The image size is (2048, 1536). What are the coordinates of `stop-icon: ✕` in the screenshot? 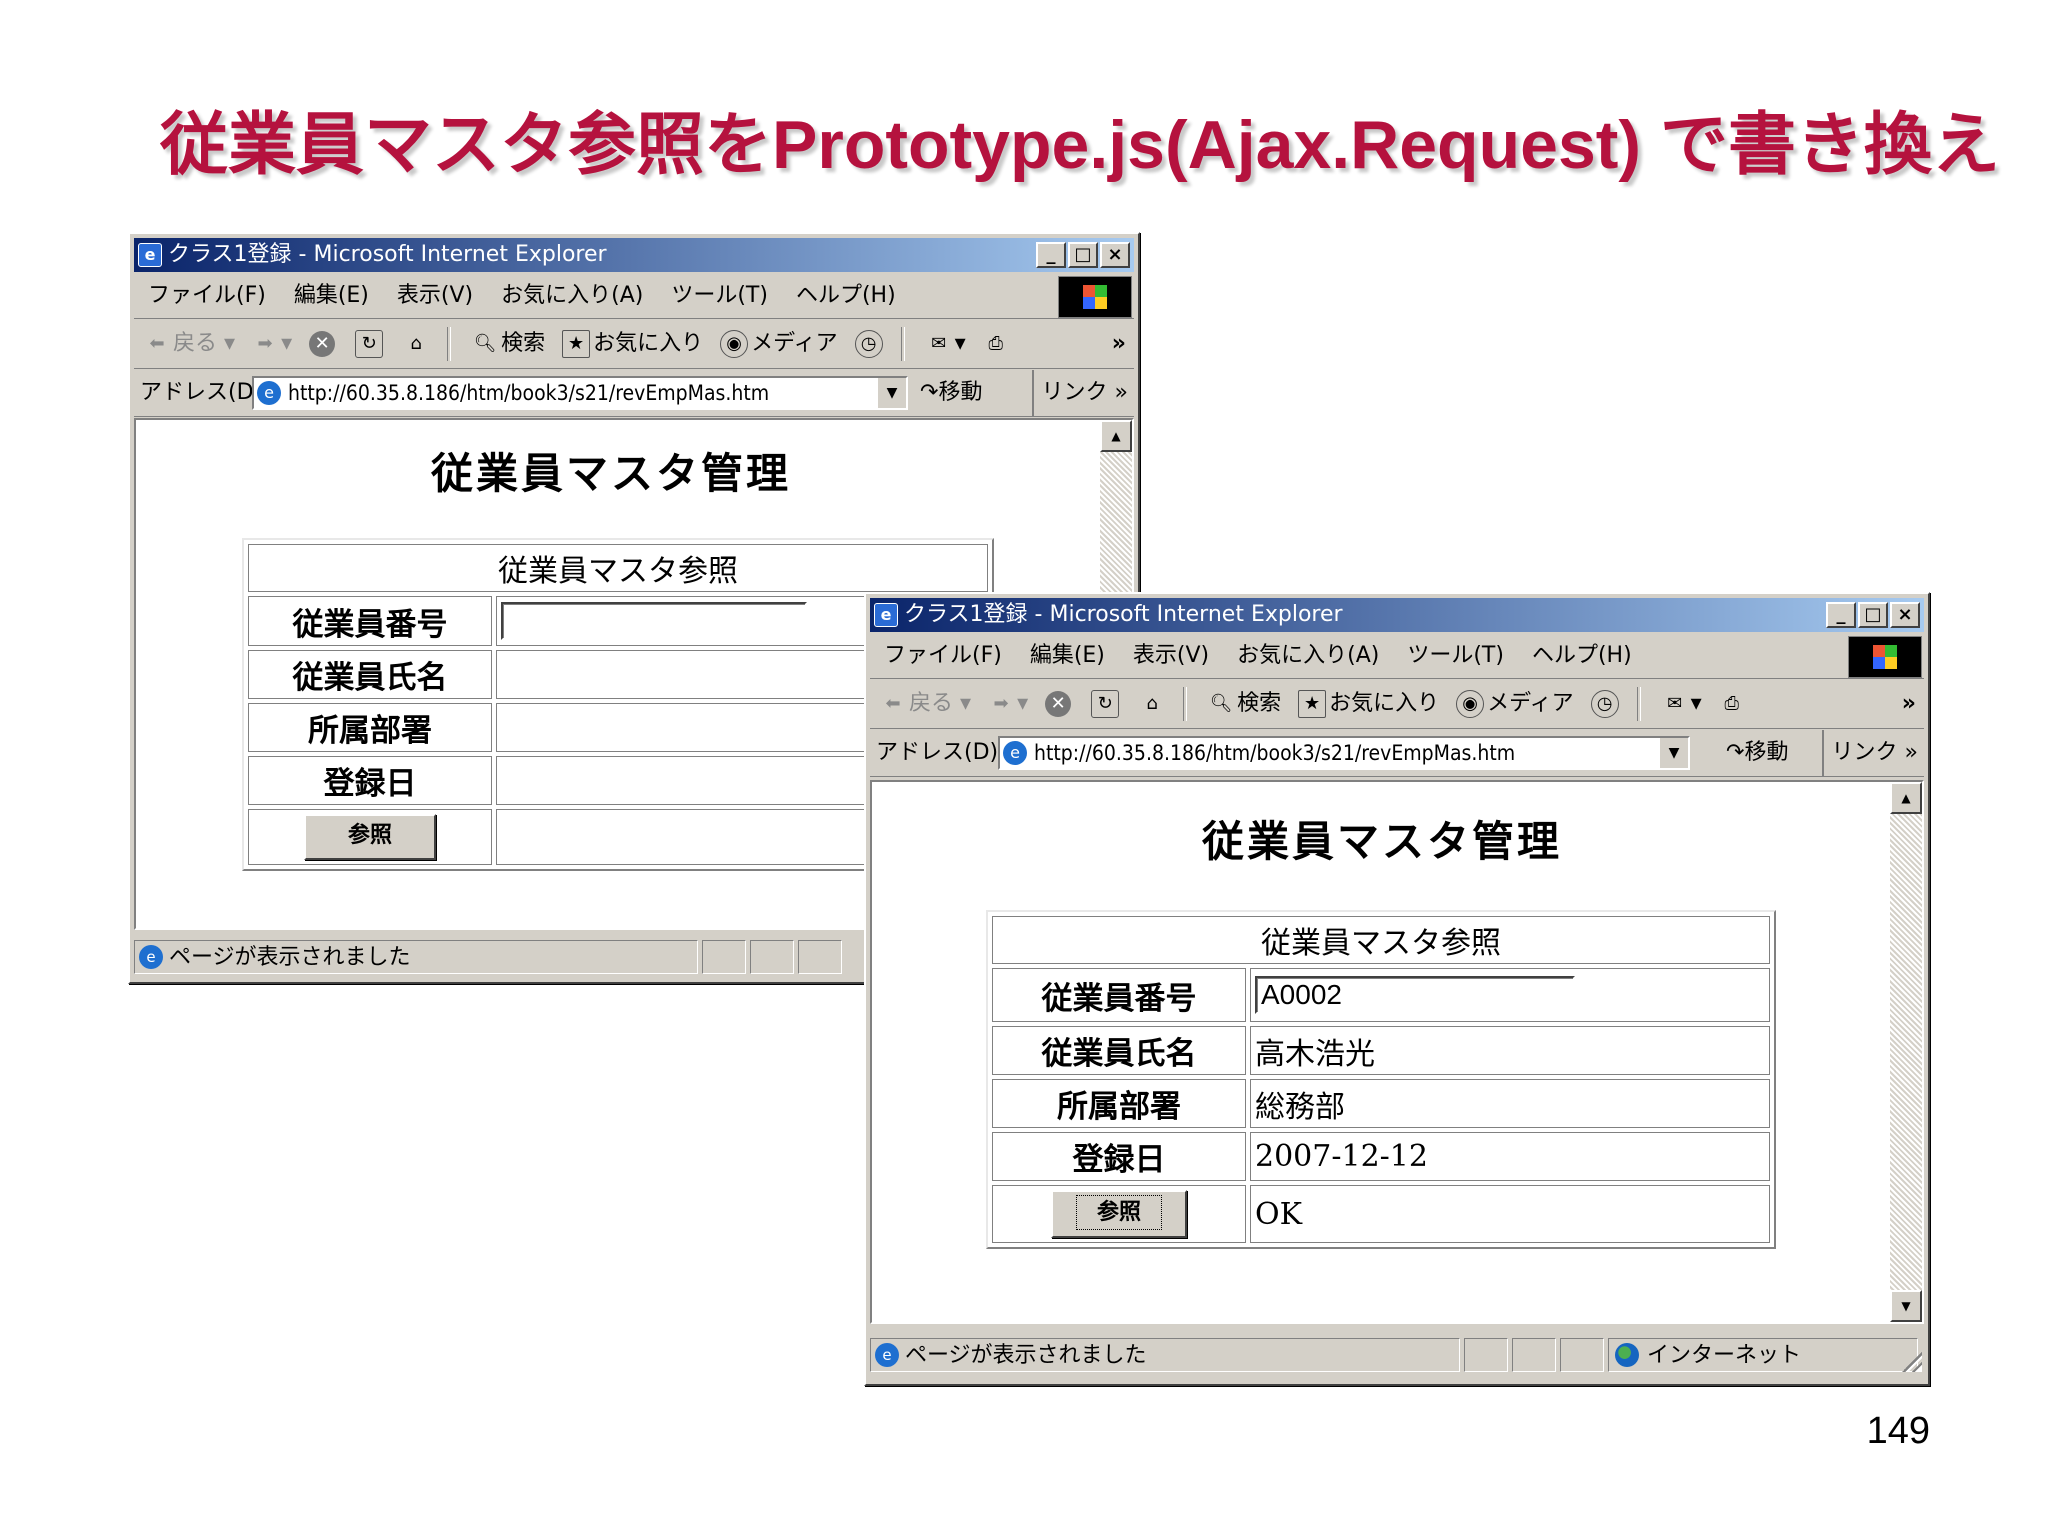 It's located at (1058, 704).